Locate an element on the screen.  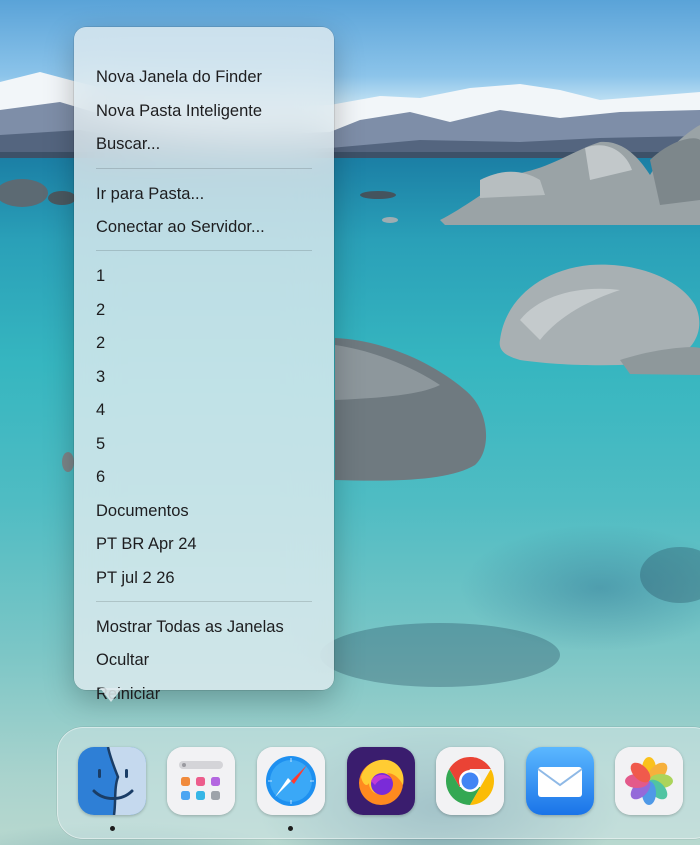
menu-item-window-4: 4 is located at coordinates (100, 410).